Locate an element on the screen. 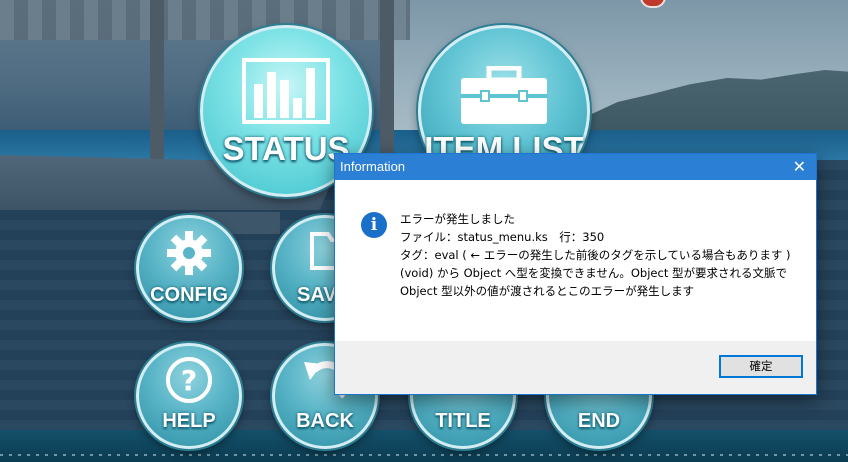 The image size is (848, 462). close-icon: ✕ is located at coordinates (799, 167).